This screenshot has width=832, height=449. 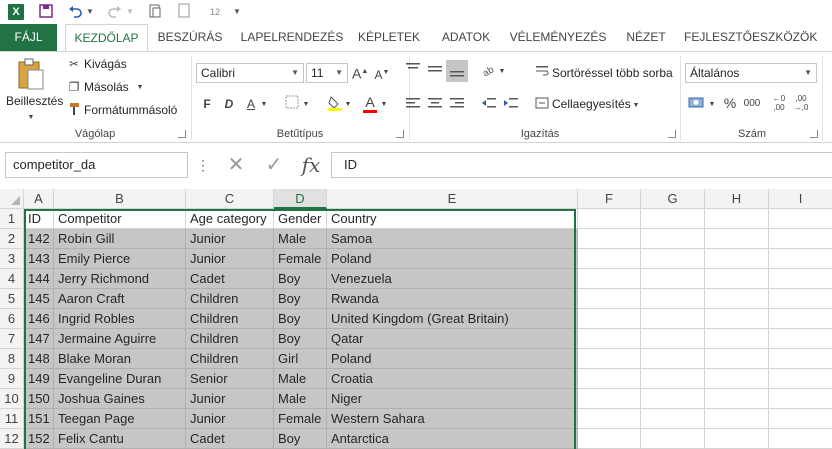 What do you see at coordinates (230, 439) in the screenshot?
I see `table-cell: Cadet` at bounding box center [230, 439].